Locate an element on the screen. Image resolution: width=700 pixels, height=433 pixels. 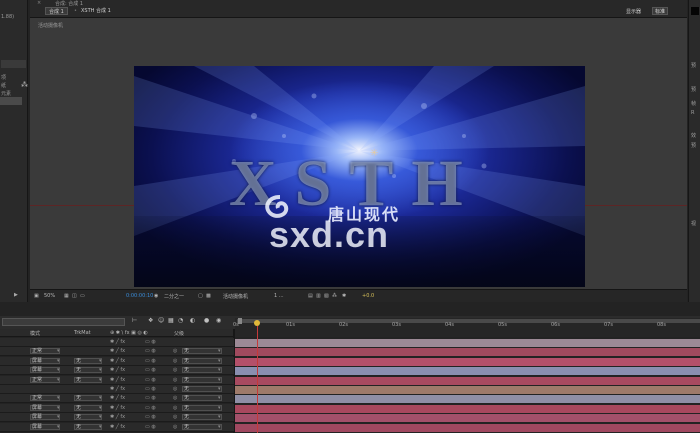
layer-row: 正常 ▾ ✱ ╱ fx ▭ ◍ ◎ 无 ▾ is located at coordinates (117, 351).